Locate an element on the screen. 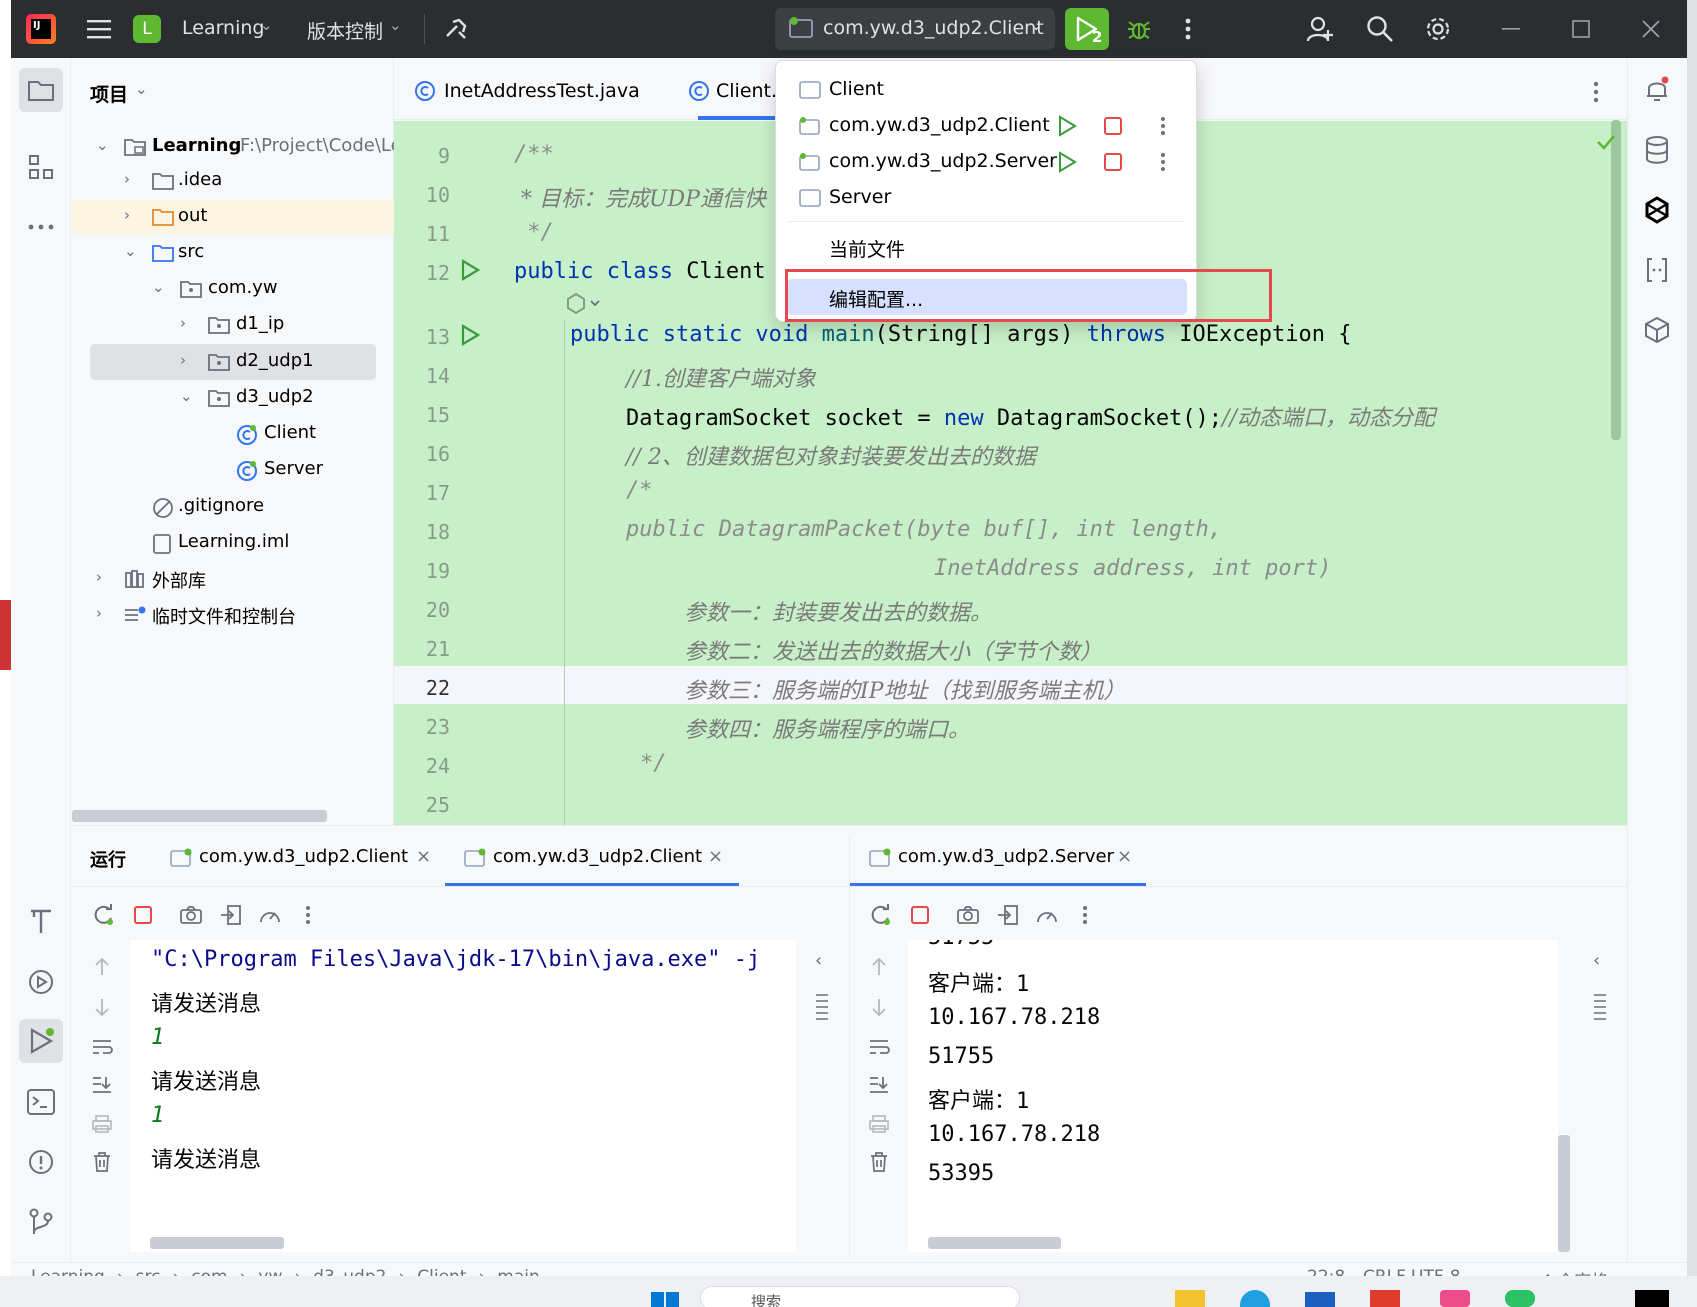 The image size is (1697, 1307). tree-item-server: Server is located at coordinates (233, 470).